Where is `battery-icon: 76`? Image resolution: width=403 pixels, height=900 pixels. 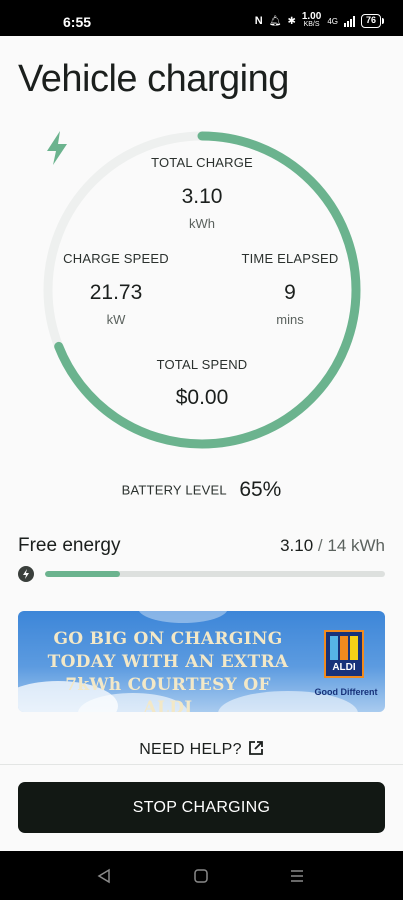
battery-icon: 76 is located at coordinates (372, 21).